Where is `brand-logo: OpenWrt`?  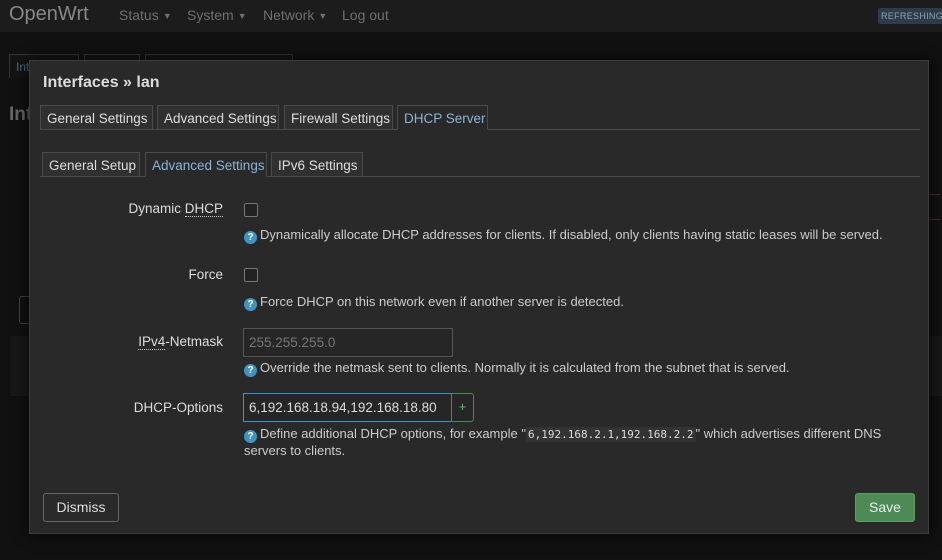
brand-logo: OpenWrt is located at coordinates (49, 14).